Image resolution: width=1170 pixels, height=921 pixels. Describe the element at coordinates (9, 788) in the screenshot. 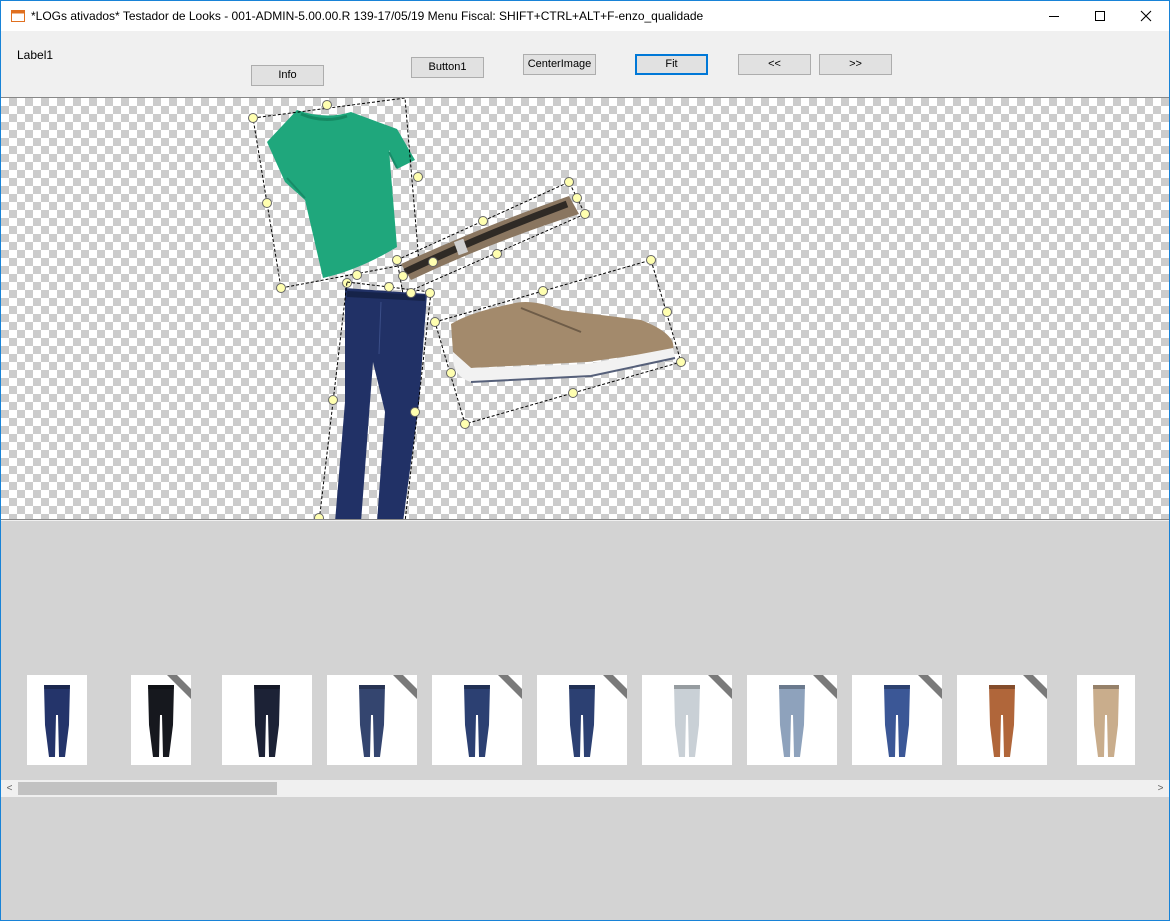

I see `scroll-left-arrow-icon: <` at that location.